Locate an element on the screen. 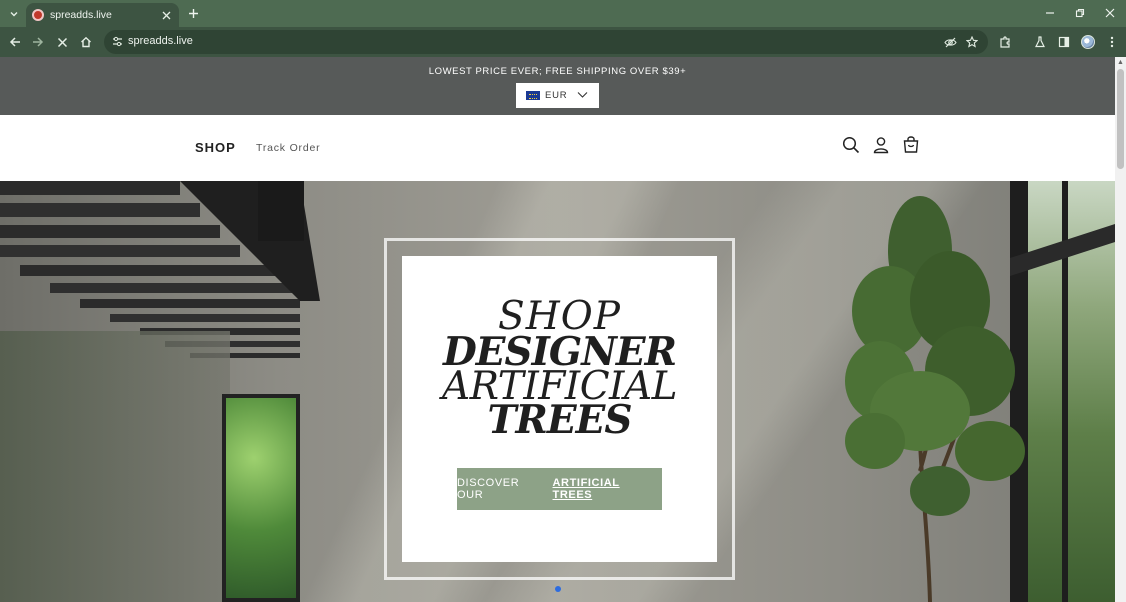 The height and width of the screenshot is (602, 1126). account-icon is located at coordinates (881, 145).